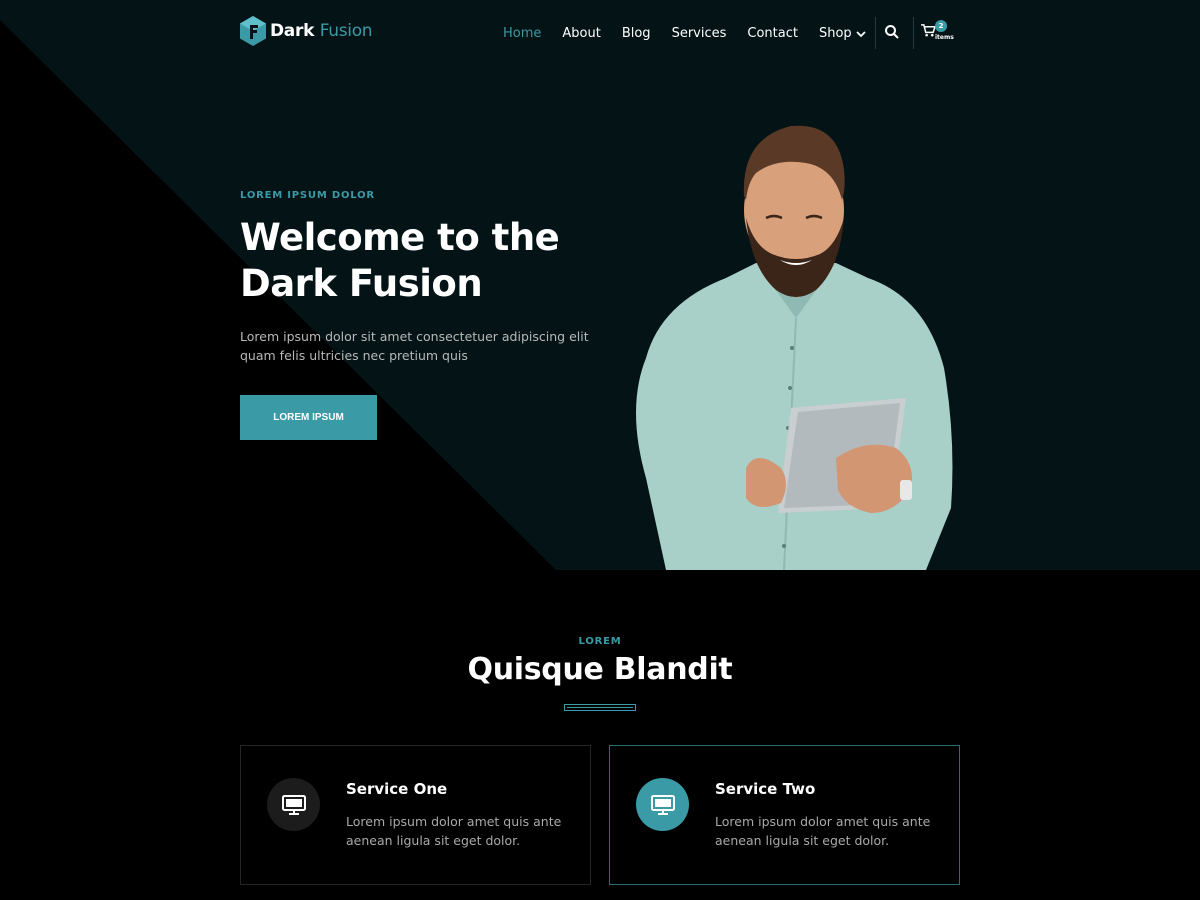 Image resolution: width=1200 pixels, height=900 pixels. What do you see at coordinates (928, 30) in the screenshot?
I see `cart-icon` at bounding box center [928, 30].